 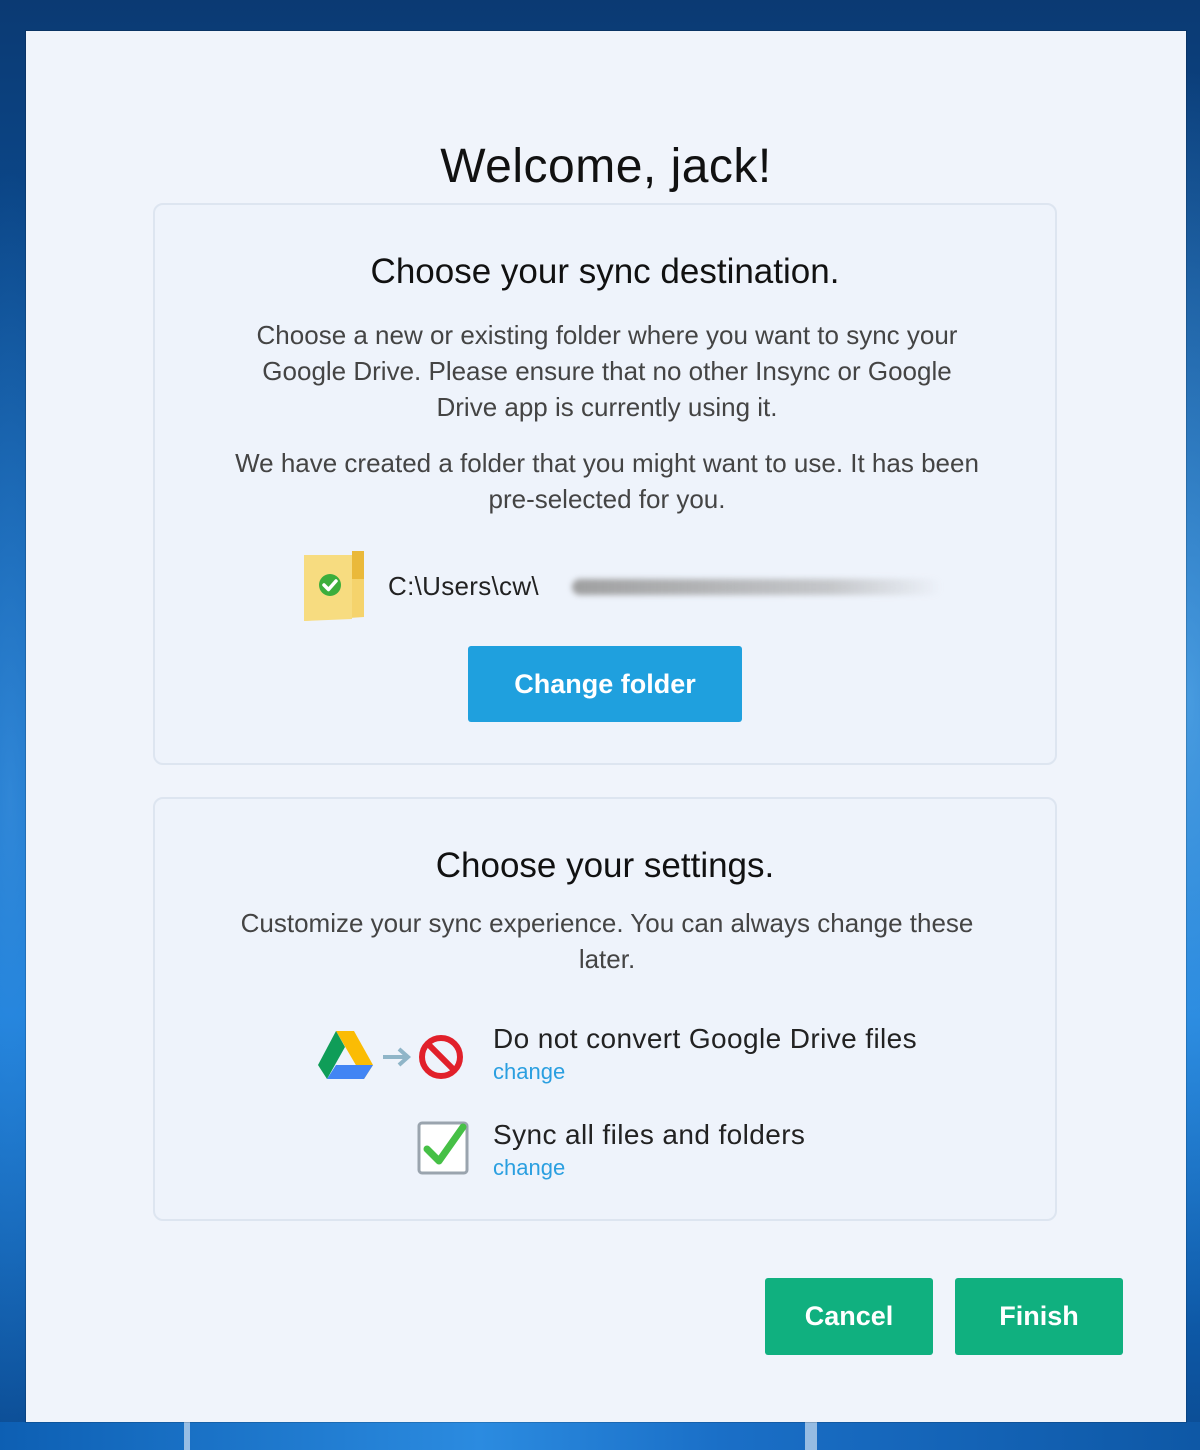 I want to click on setting-convert-change-link: change, so click(x=529, y=1072).